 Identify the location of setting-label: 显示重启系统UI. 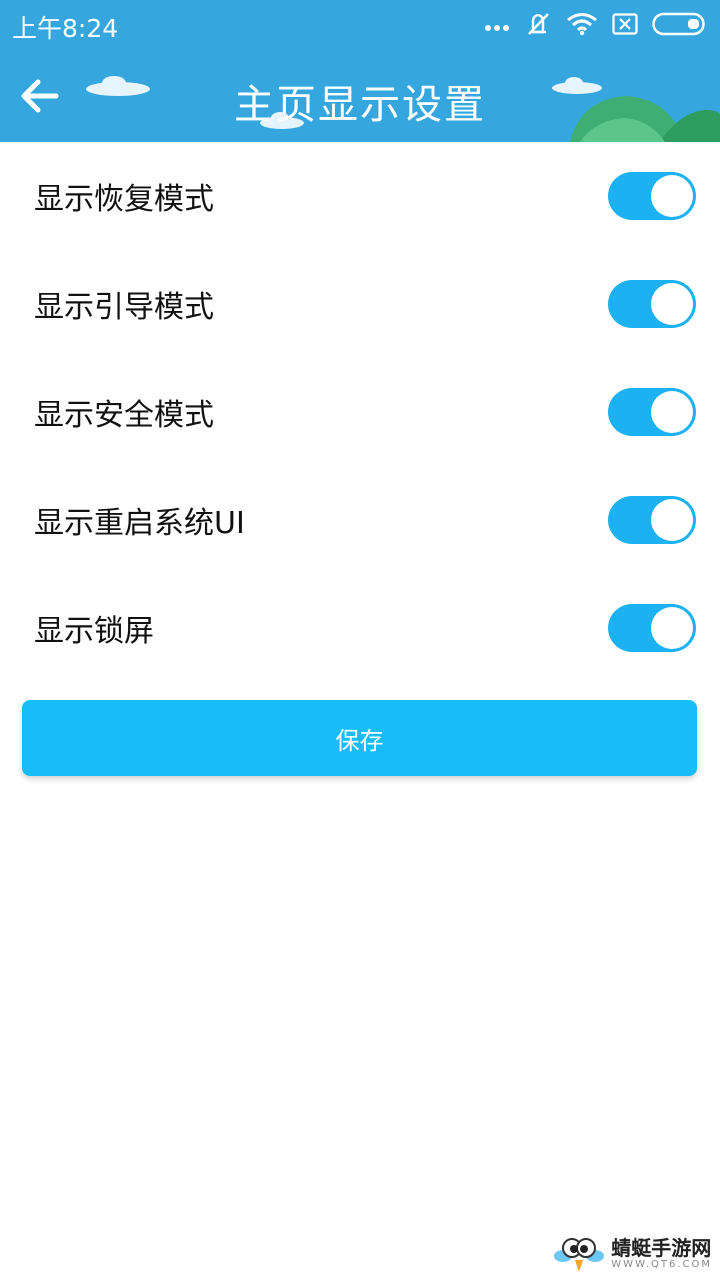
(139, 523).